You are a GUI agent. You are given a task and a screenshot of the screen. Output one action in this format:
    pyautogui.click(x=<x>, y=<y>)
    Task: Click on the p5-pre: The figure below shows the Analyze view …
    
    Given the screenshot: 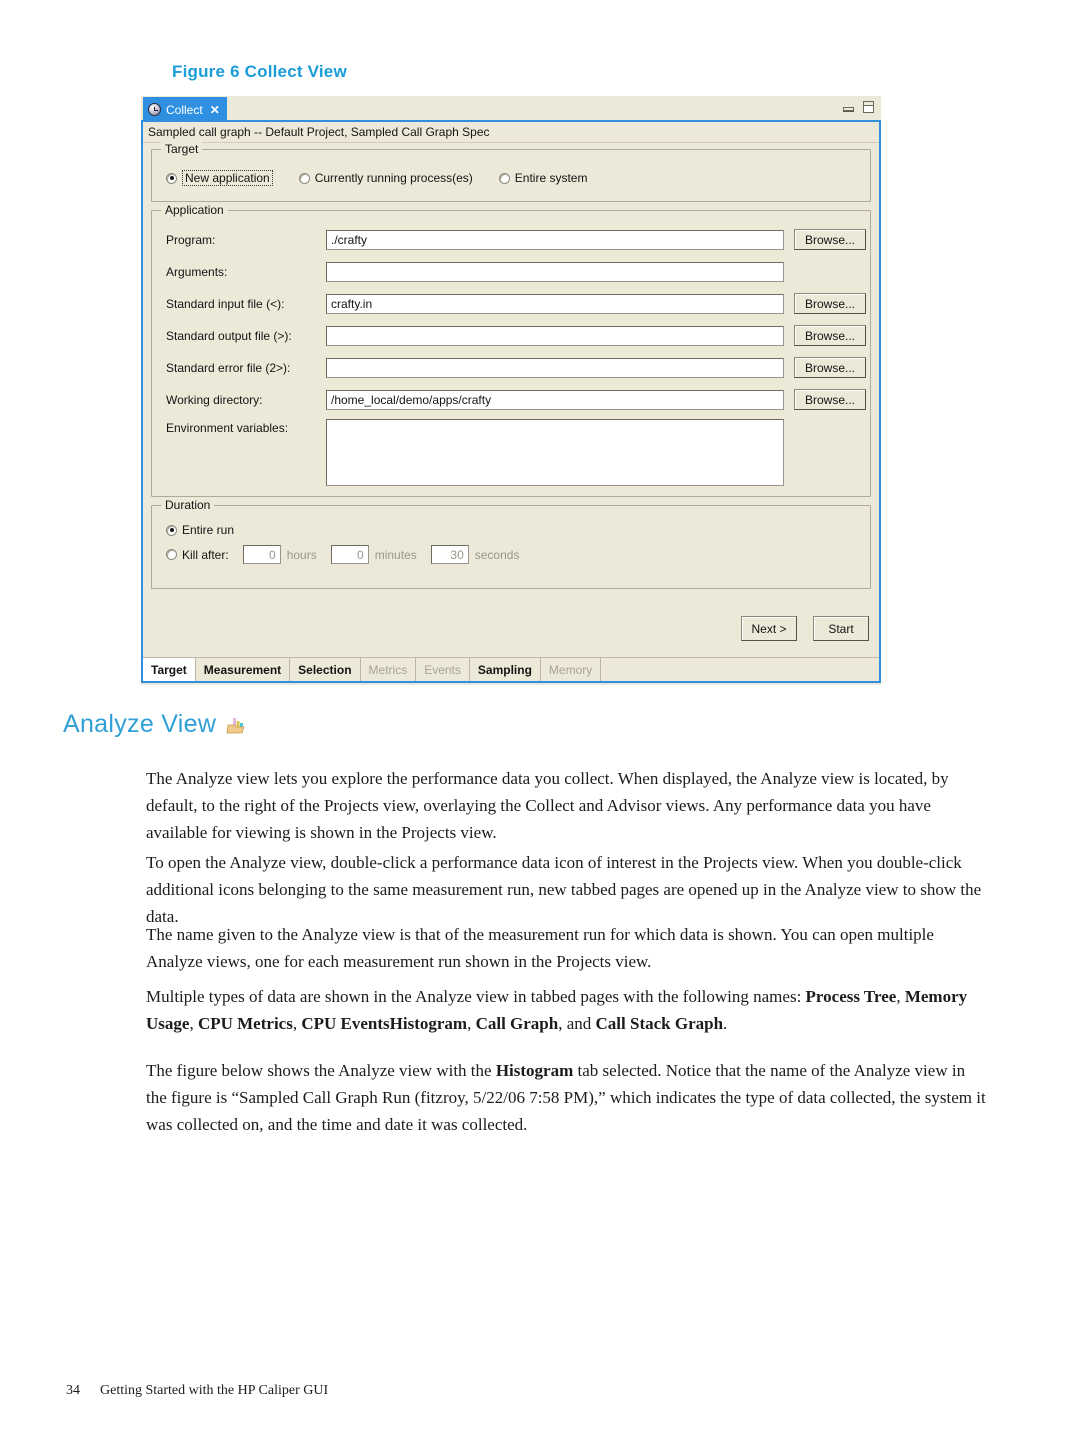 What is the action you would take?
    pyautogui.click(x=321, y=1070)
    